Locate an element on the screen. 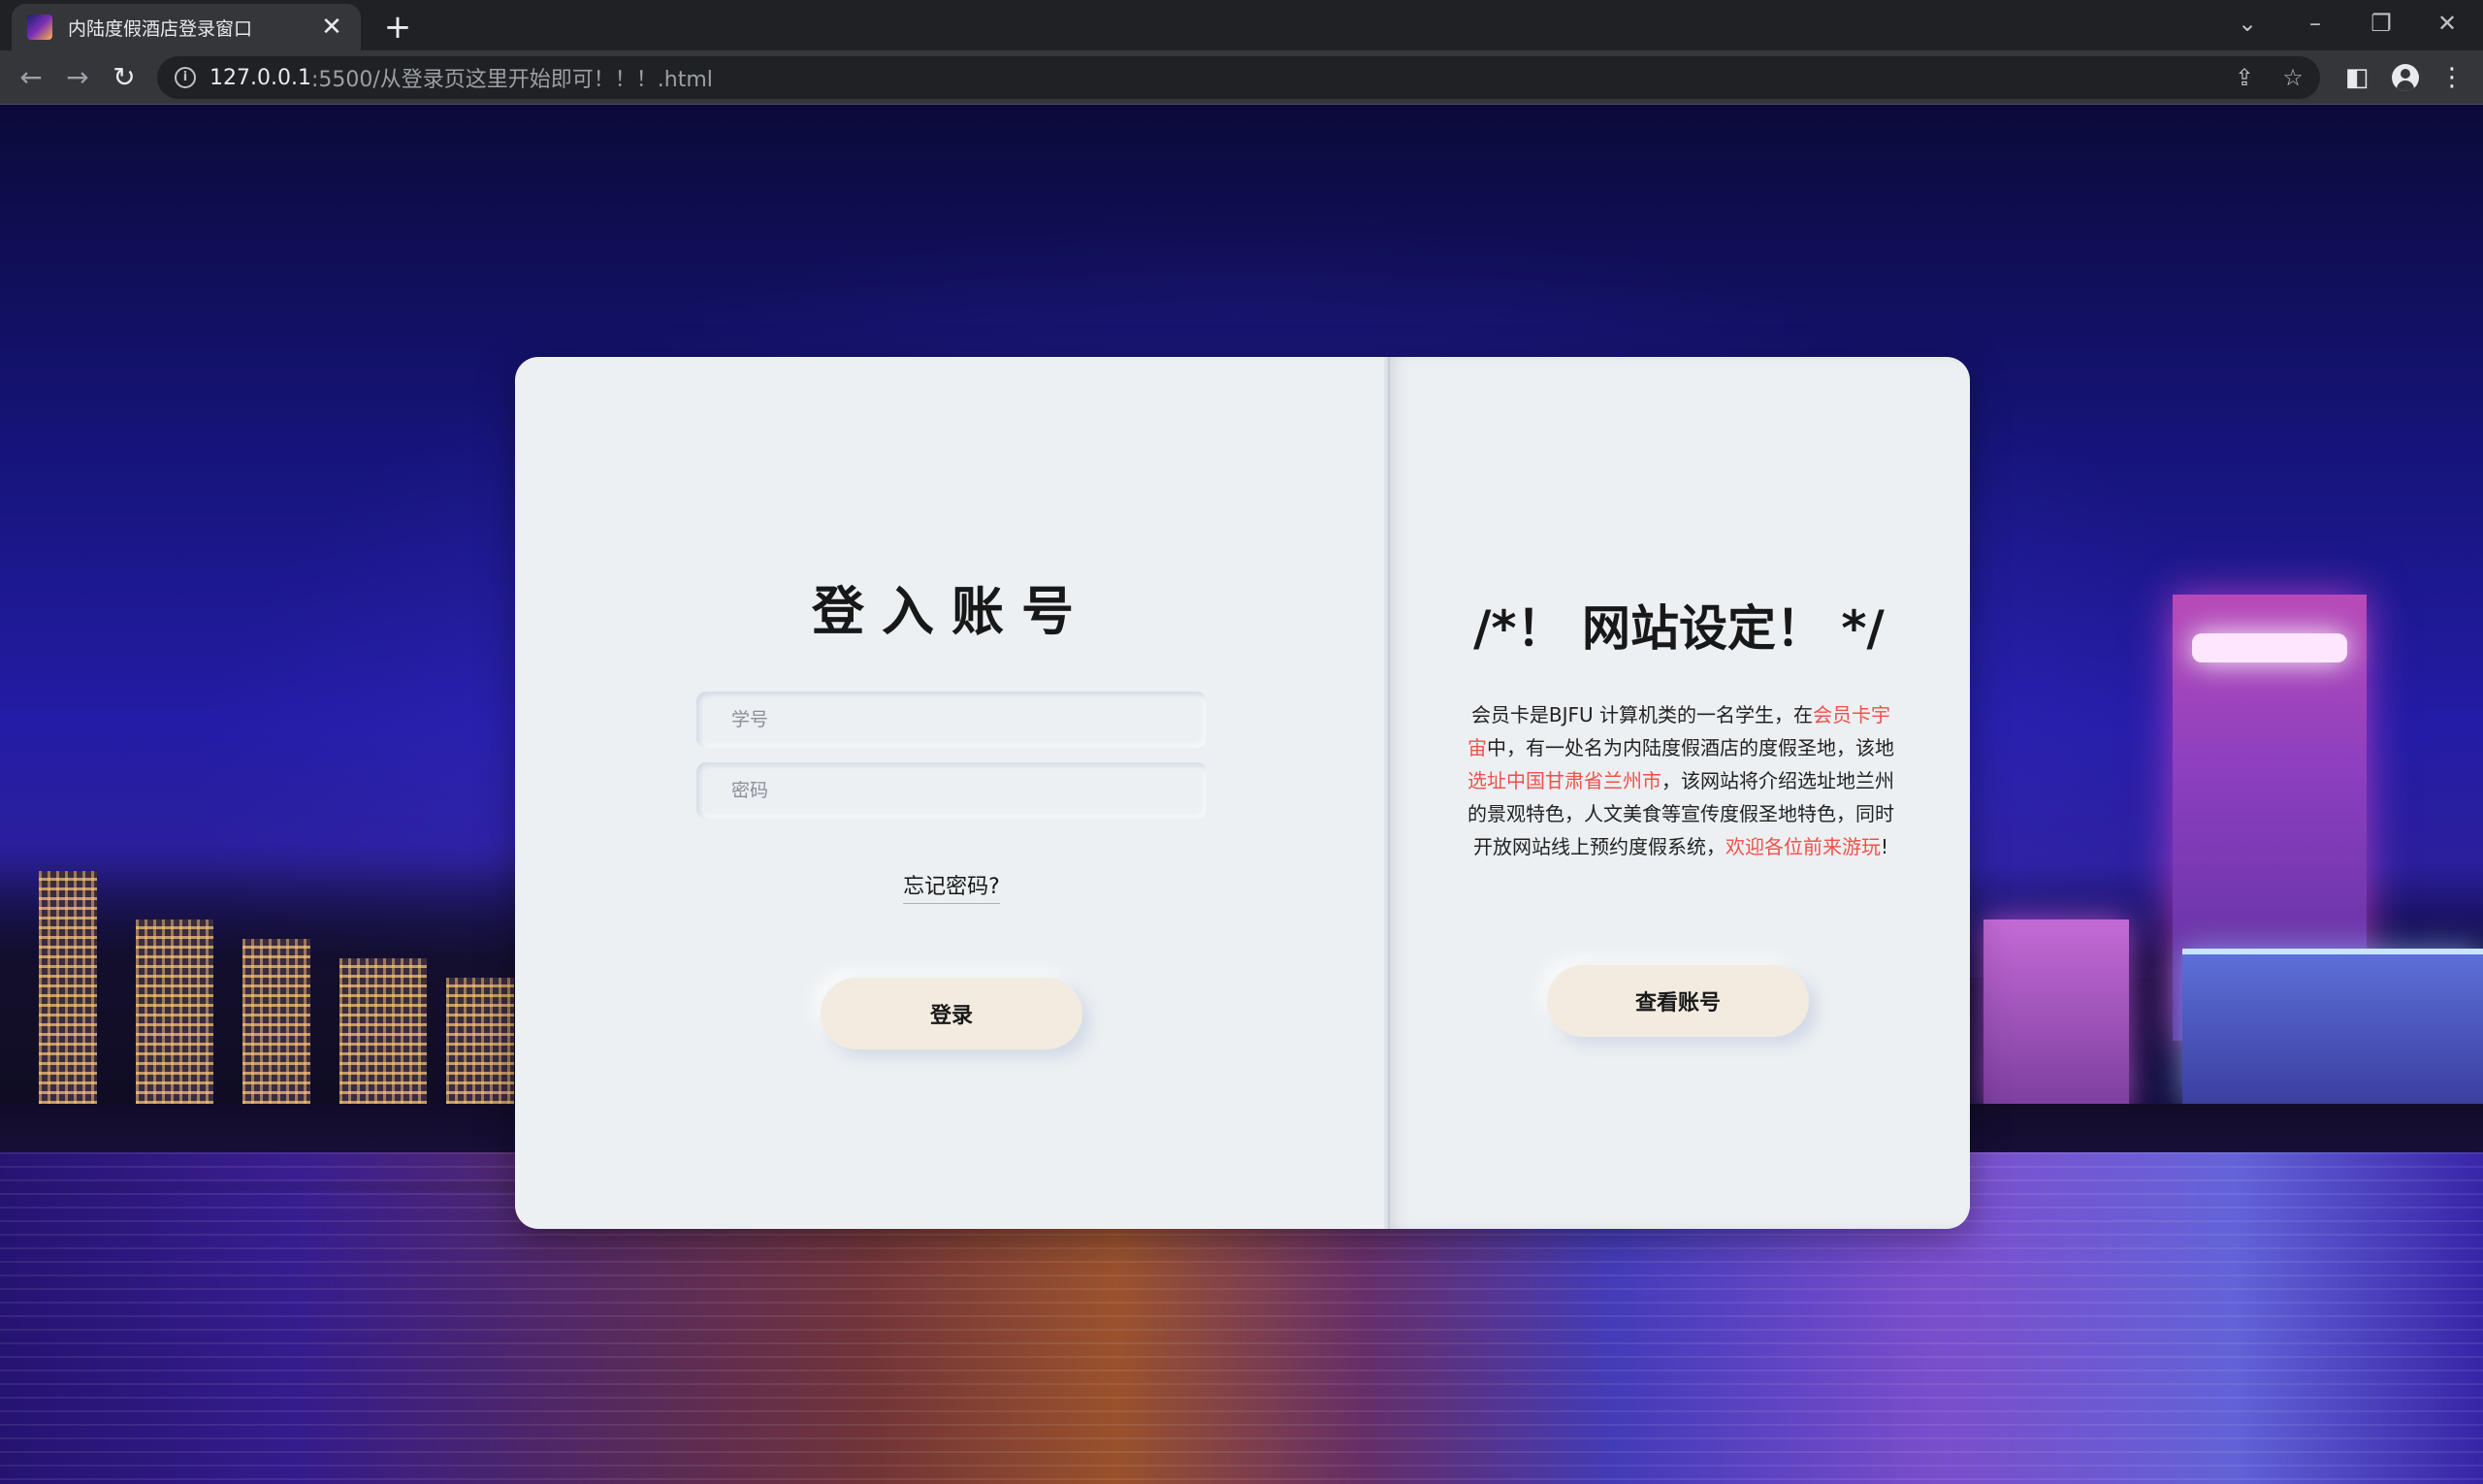  bookmark-star-icon: ☆ is located at coordinates (2293, 77).